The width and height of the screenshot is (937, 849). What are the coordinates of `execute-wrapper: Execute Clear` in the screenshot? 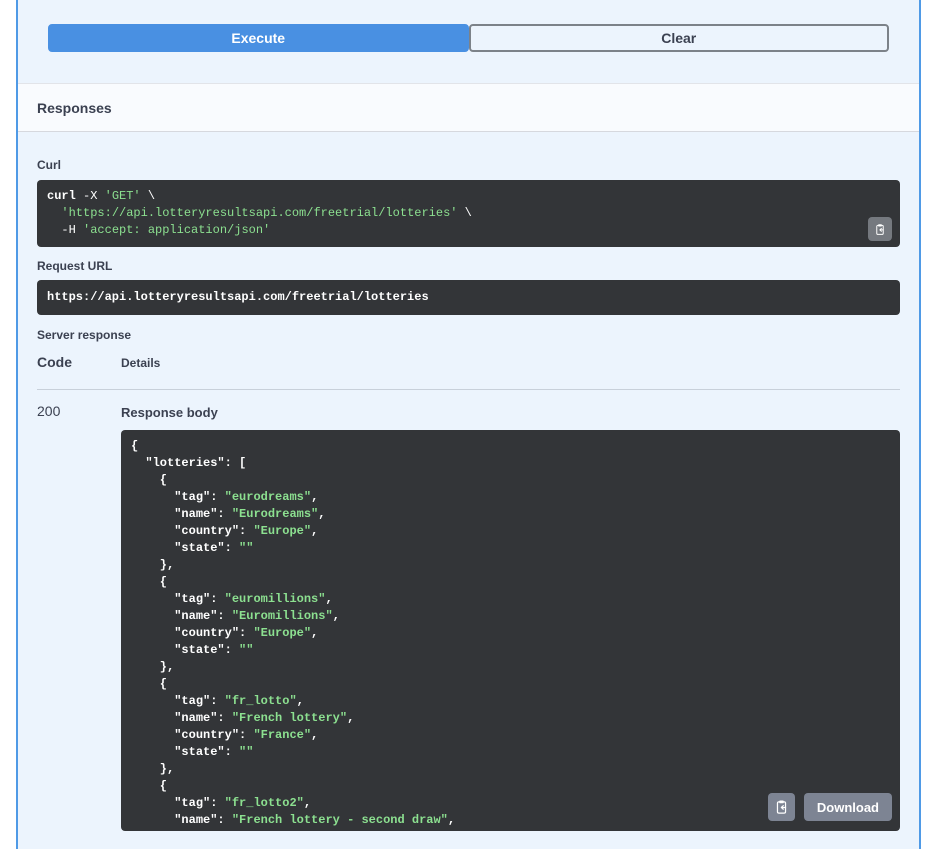 It's located at (468, 41).